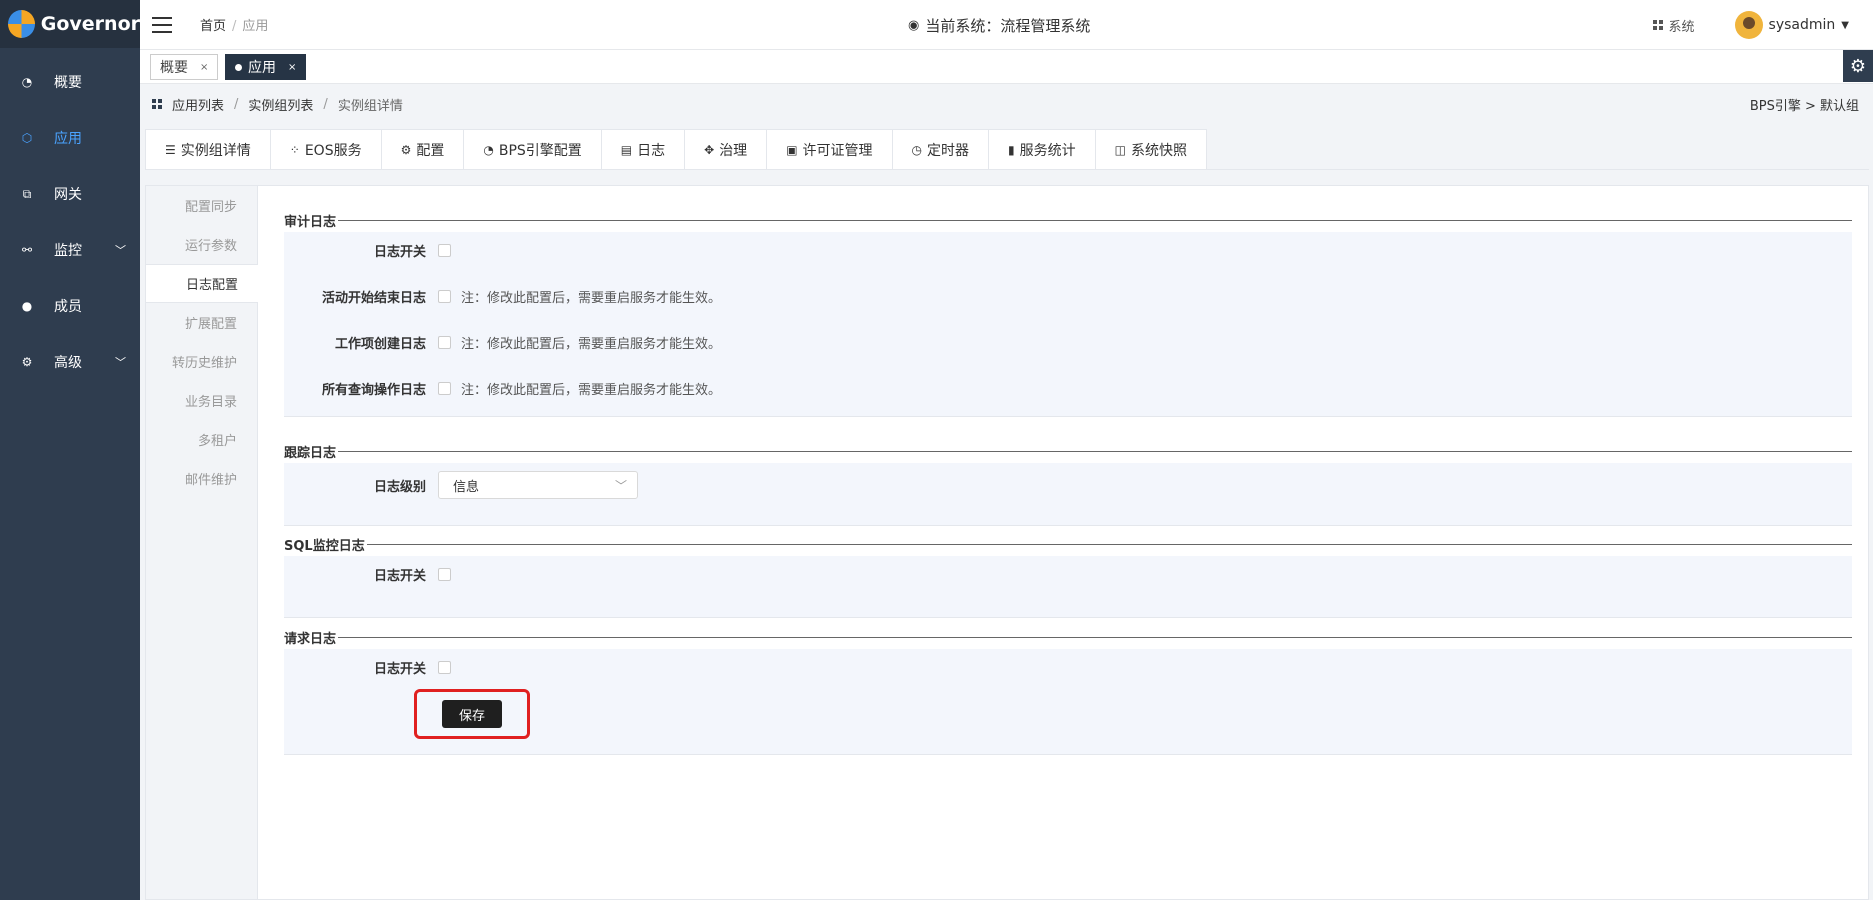  What do you see at coordinates (444, 250) in the screenshot?
I see `audit-log-switch-checkbox` at bounding box center [444, 250].